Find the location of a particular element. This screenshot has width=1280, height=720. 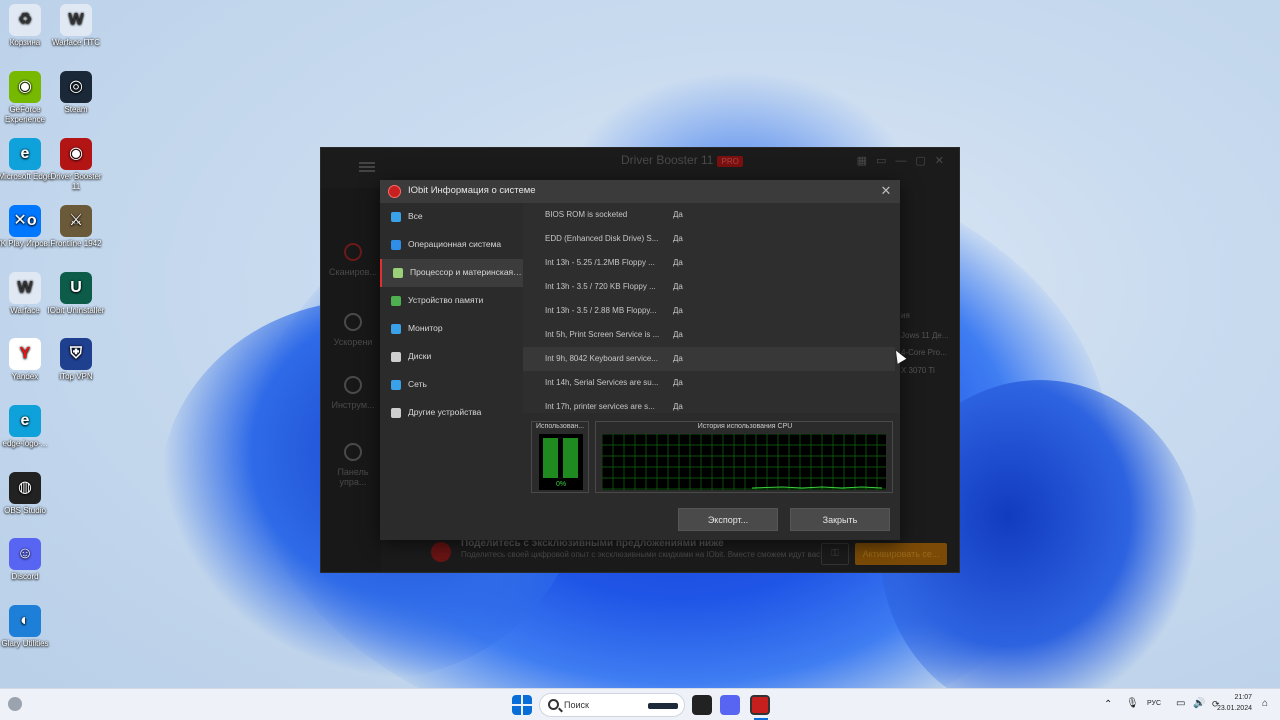

microphone-icon: 🎙 is located at coordinates (1132, 703).